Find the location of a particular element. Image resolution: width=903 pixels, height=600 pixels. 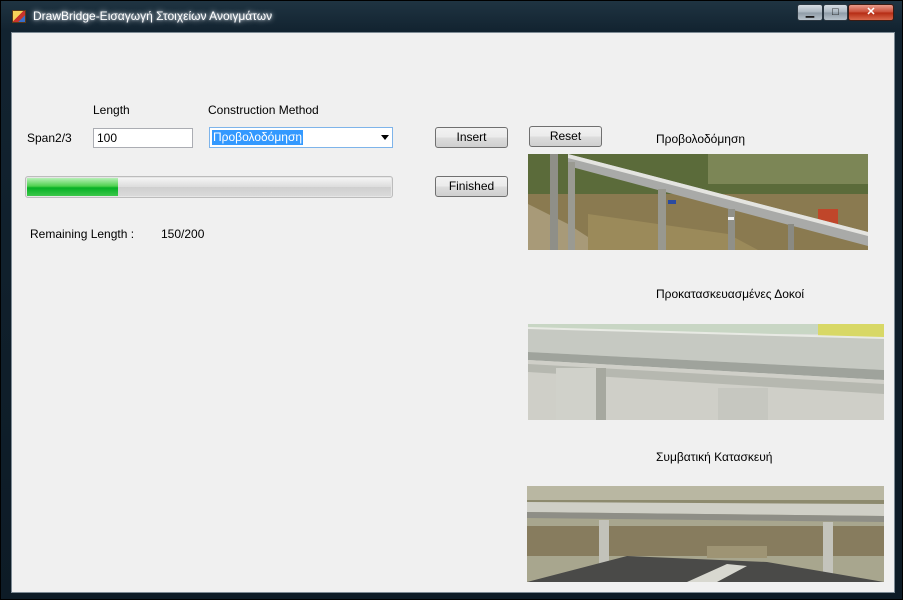

remaining-progress-bar is located at coordinates (209, 187).